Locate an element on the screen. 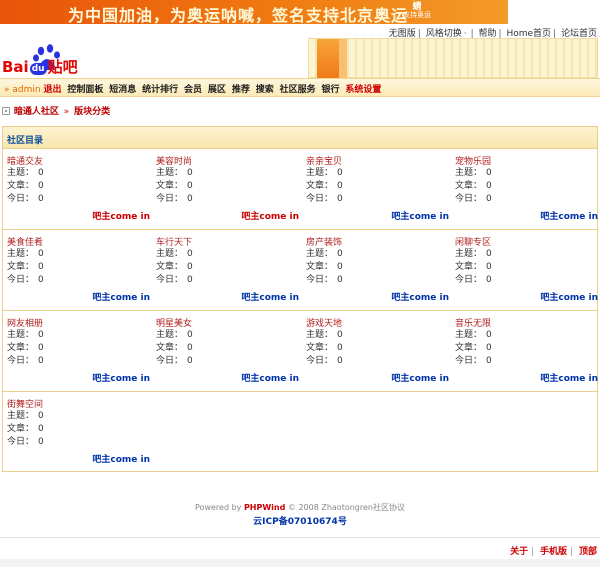 This screenshot has width=600, height=567. breadcrumb-site: 暗通人社区 is located at coordinates (36, 112).